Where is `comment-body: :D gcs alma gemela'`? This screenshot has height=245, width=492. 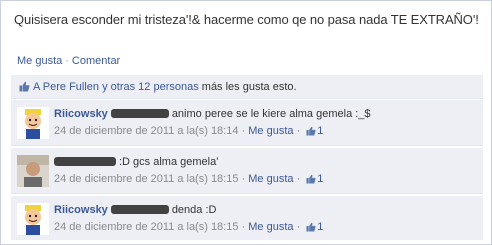 comment-body: :D gcs alma gemela' is located at coordinates (136, 162).